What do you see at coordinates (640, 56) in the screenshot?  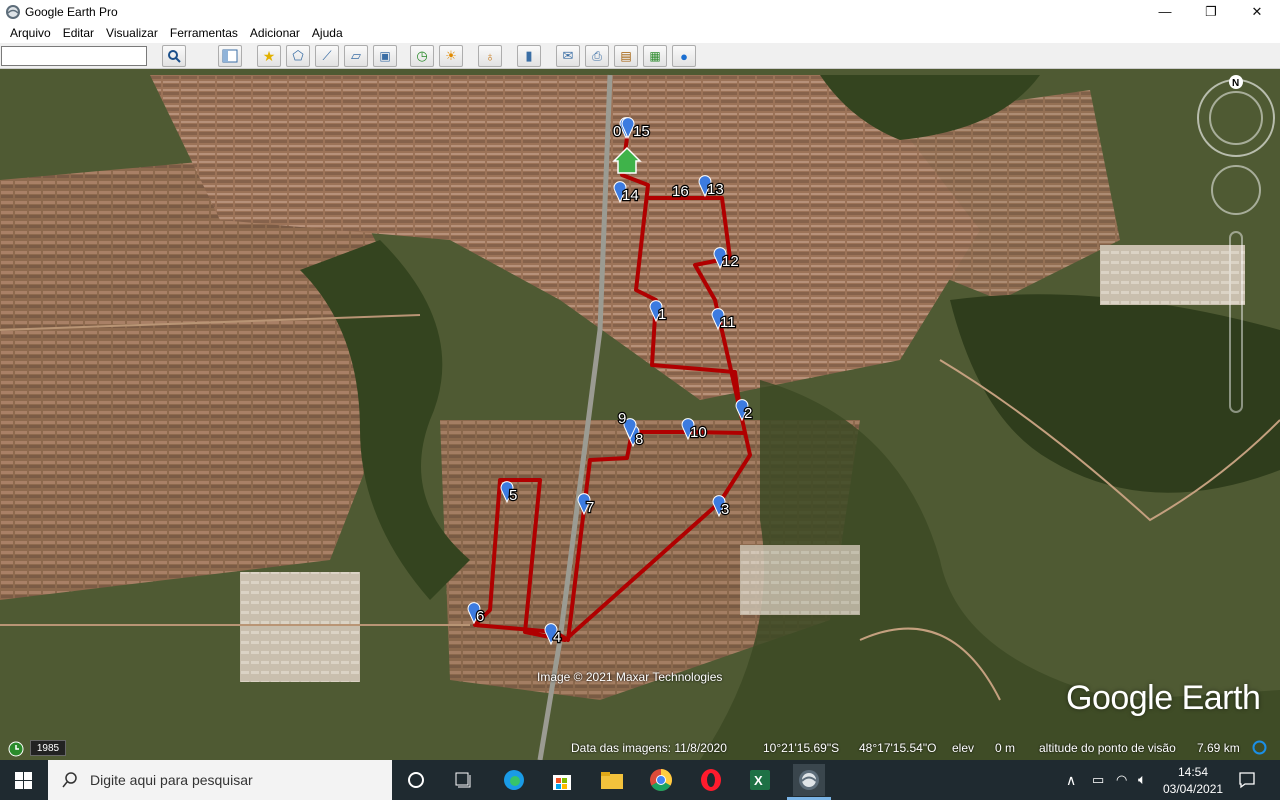 I see `toolbar: ★ ⬠ ⟋ ▱ ▣ ◷ ☀ ♁ ▮ ✉ ⎙ ▤ ▦ ●` at bounding box center [640, 56].